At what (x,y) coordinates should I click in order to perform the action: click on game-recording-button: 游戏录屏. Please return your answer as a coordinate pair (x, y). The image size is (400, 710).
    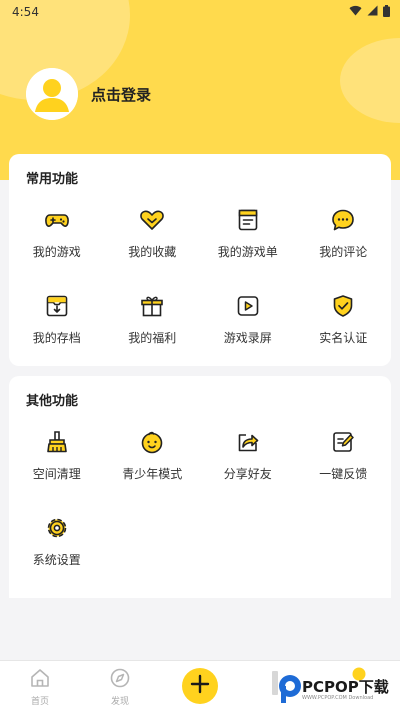
    Looking at the image, I should click on (248, 317).